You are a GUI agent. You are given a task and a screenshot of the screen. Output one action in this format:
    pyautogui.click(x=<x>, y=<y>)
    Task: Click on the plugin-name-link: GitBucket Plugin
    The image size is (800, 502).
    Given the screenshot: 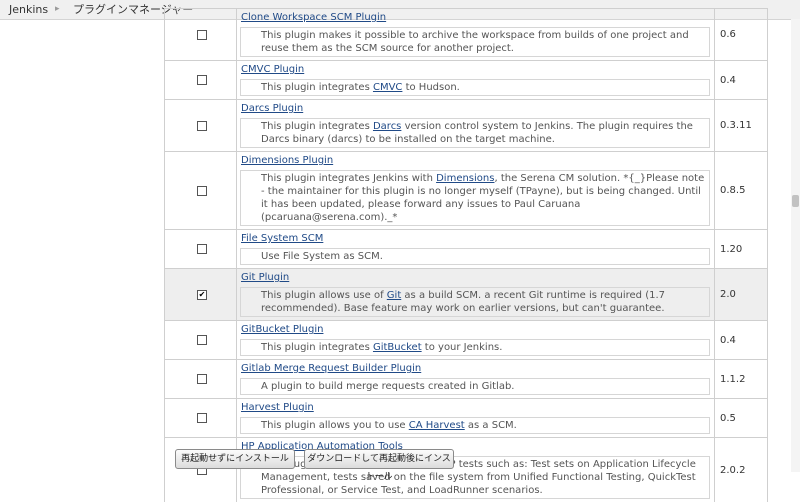 What is the action you would take?
    pyautogui.click(x=475, y=329)
    